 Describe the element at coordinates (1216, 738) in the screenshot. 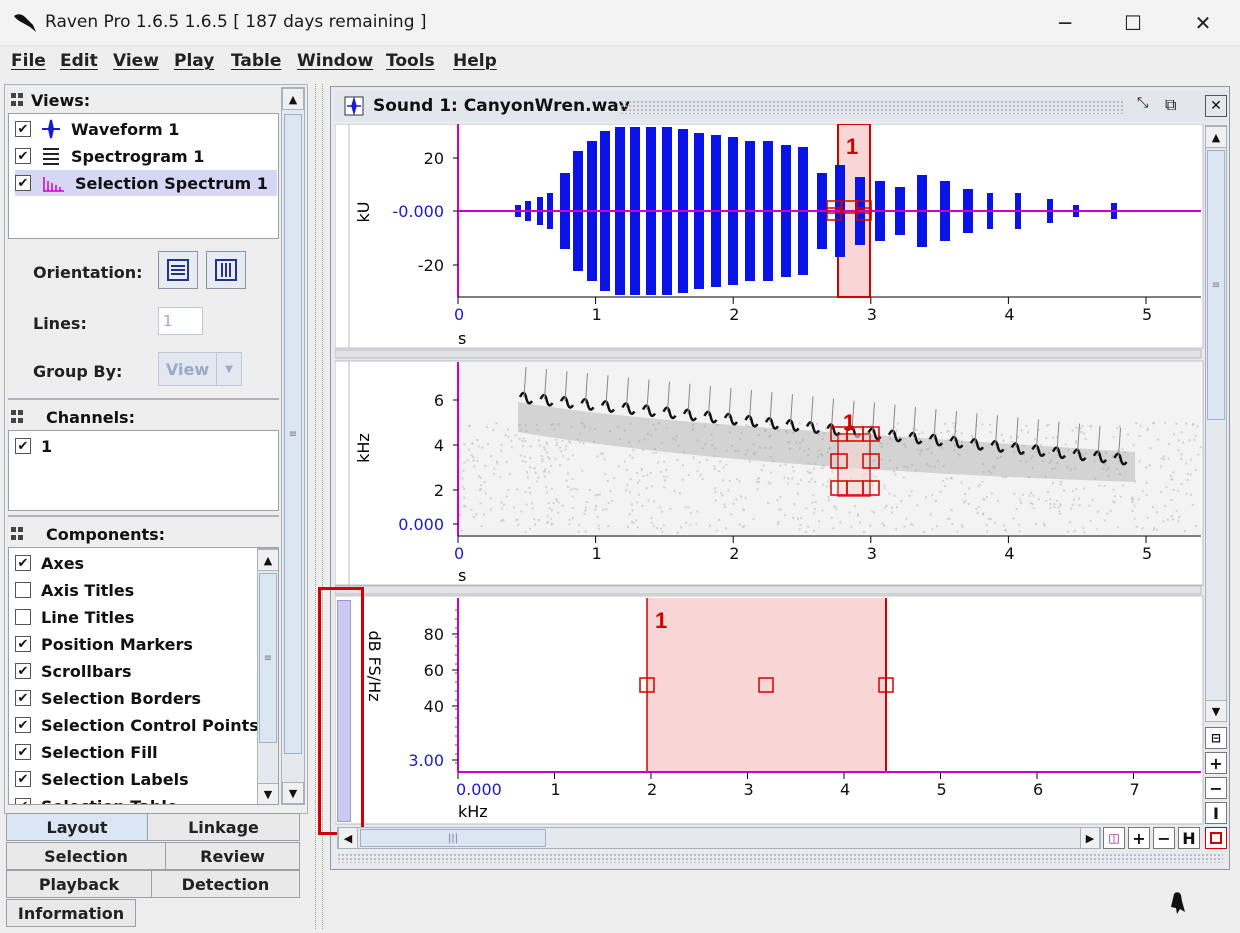

I see `vertical-zoom-toggle-button: ⊟` at that location.